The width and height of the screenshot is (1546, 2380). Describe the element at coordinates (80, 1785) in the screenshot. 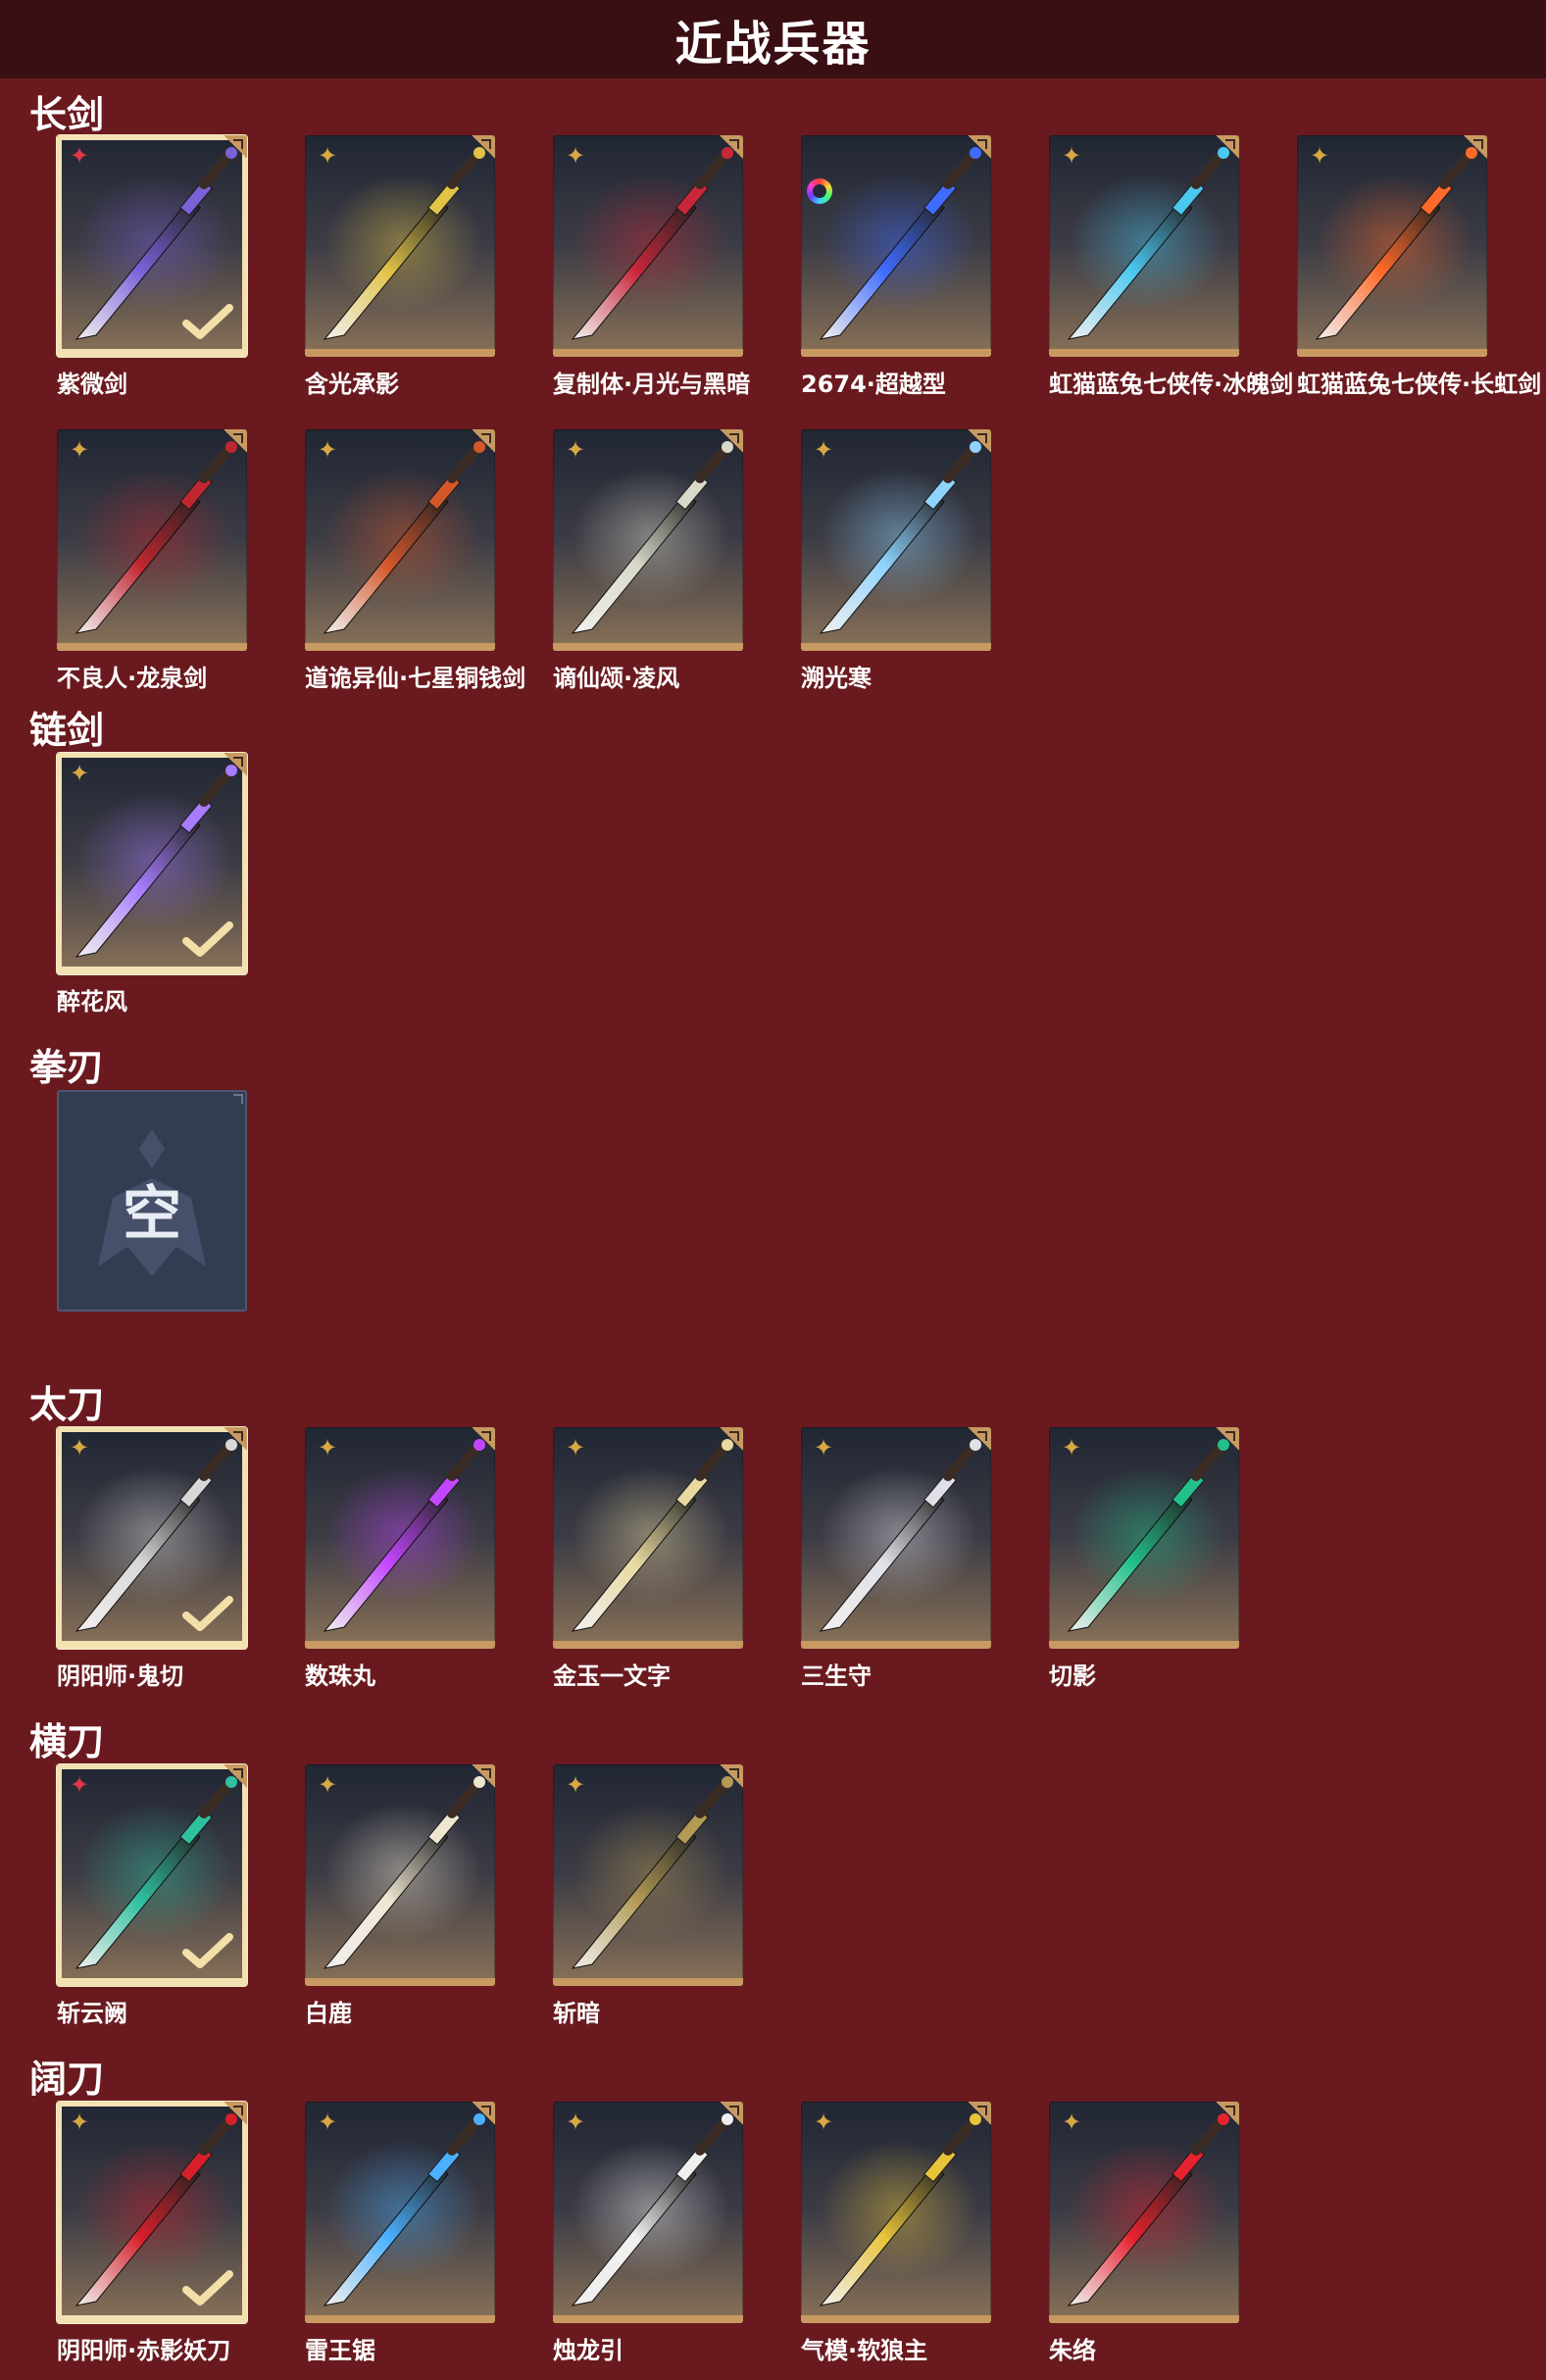

I see `red-star-rarity-icon: ✦` at that location.